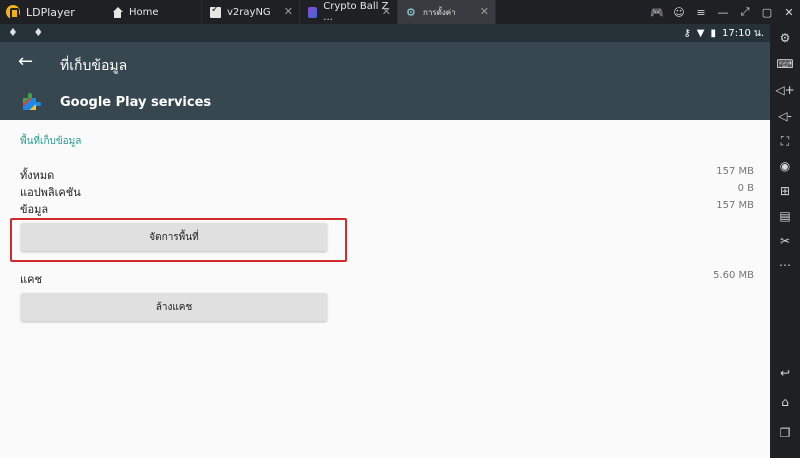  I want to click on volume-up-icon: ◁+, so click(784, 90).